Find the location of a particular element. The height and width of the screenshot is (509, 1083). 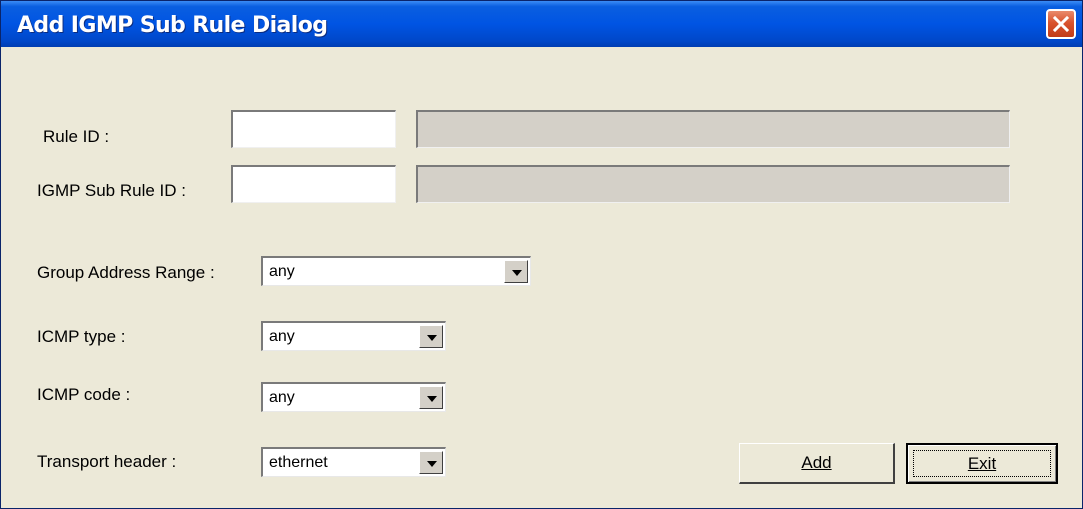

transport-header-value: ethernet is located at coordinates (298, 462).